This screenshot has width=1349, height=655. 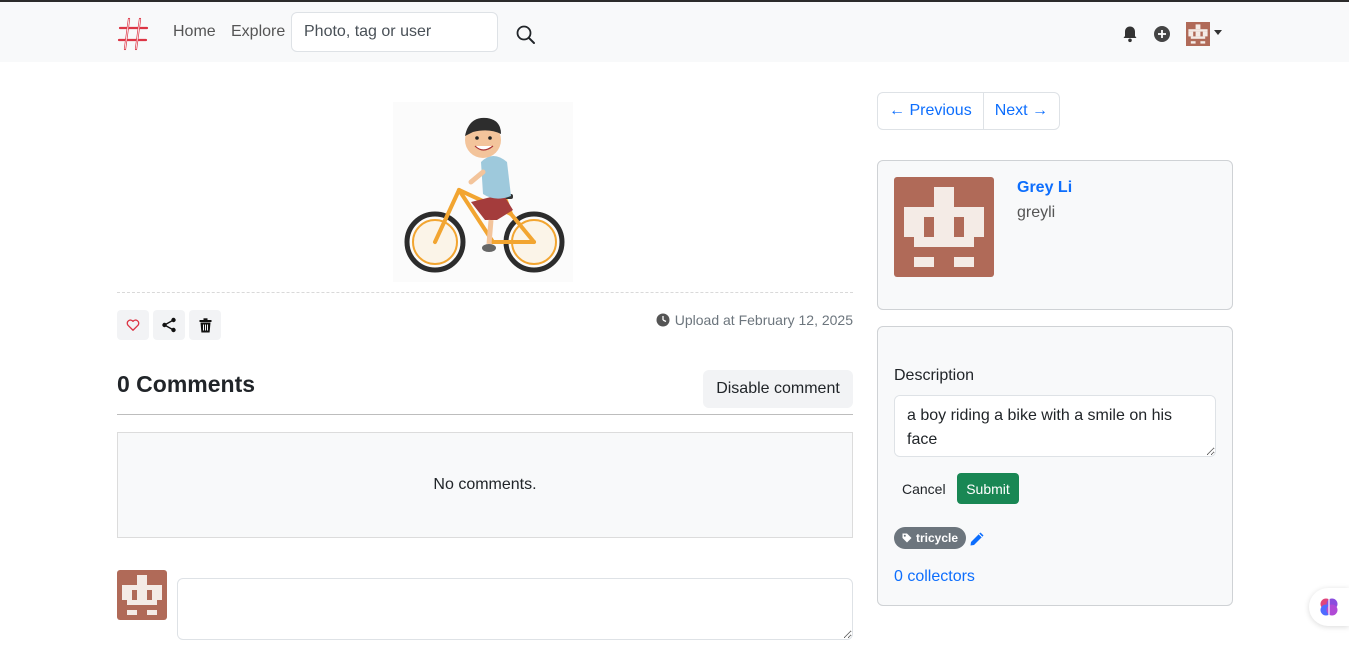 I want to click on nav-explore-link: Explore, so click(x=258, y=32).